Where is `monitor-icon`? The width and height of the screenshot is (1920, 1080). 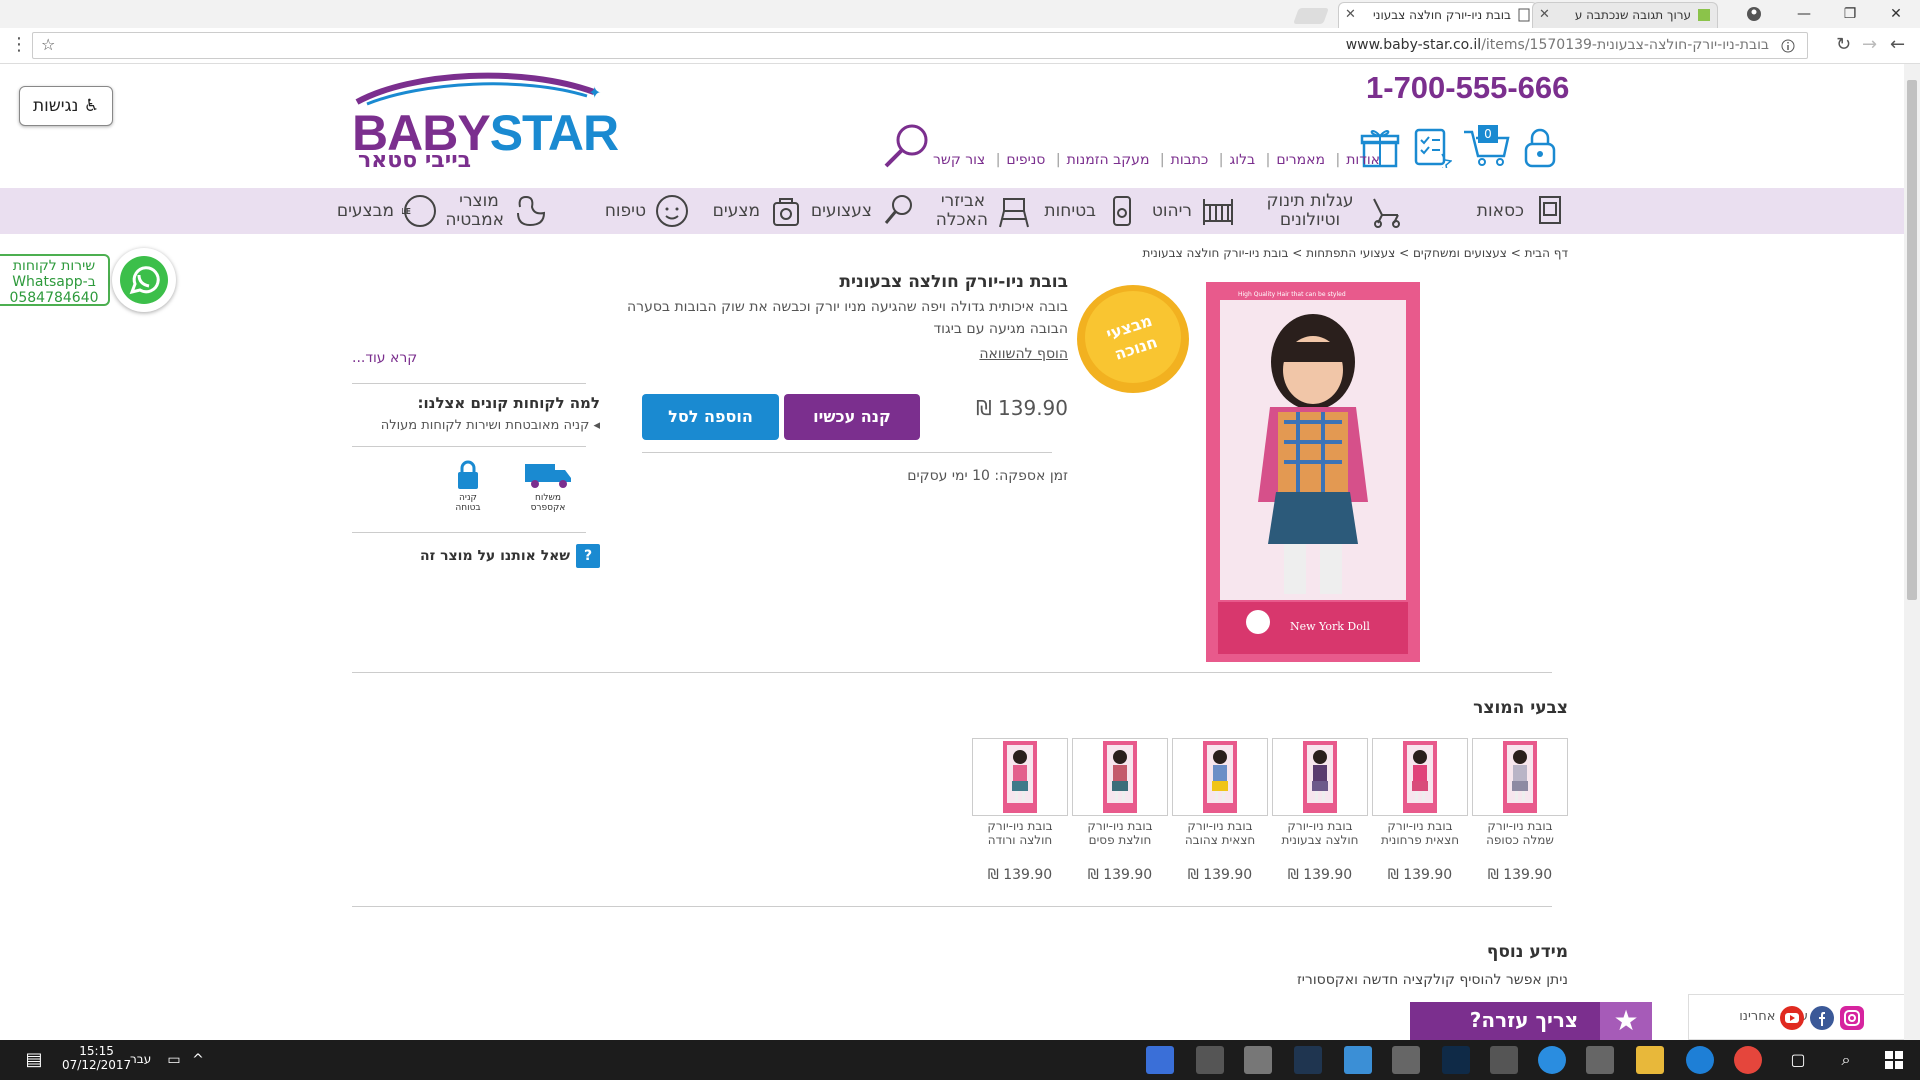
monitor-icon is located at coordinates (1122, 211).